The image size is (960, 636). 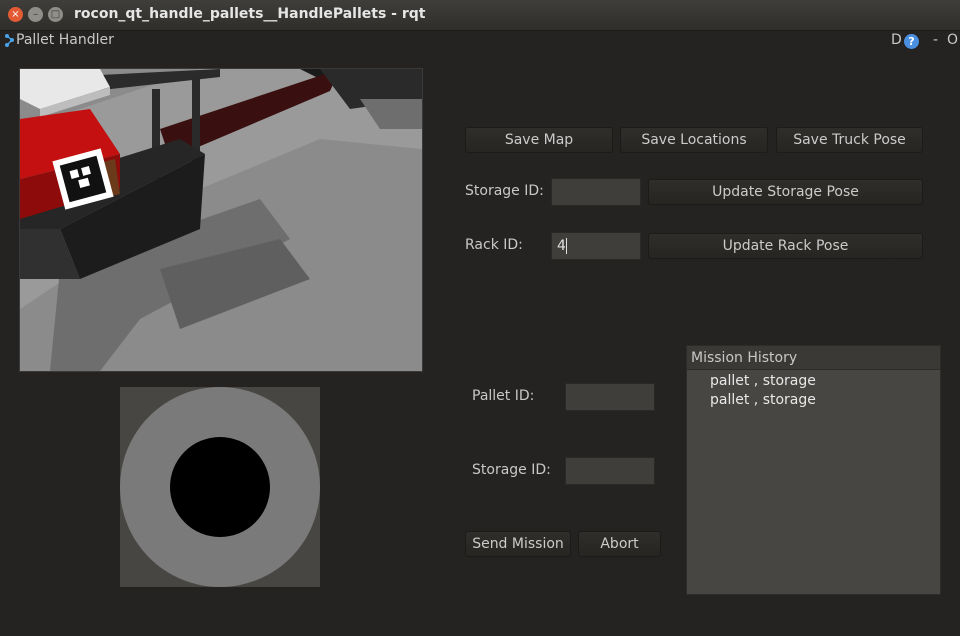 What do you see at coordinates (849, 140) in the screenshot?
I see `save-truck-pose-button: Save Truck Pose` at bounding box center [849, 140].